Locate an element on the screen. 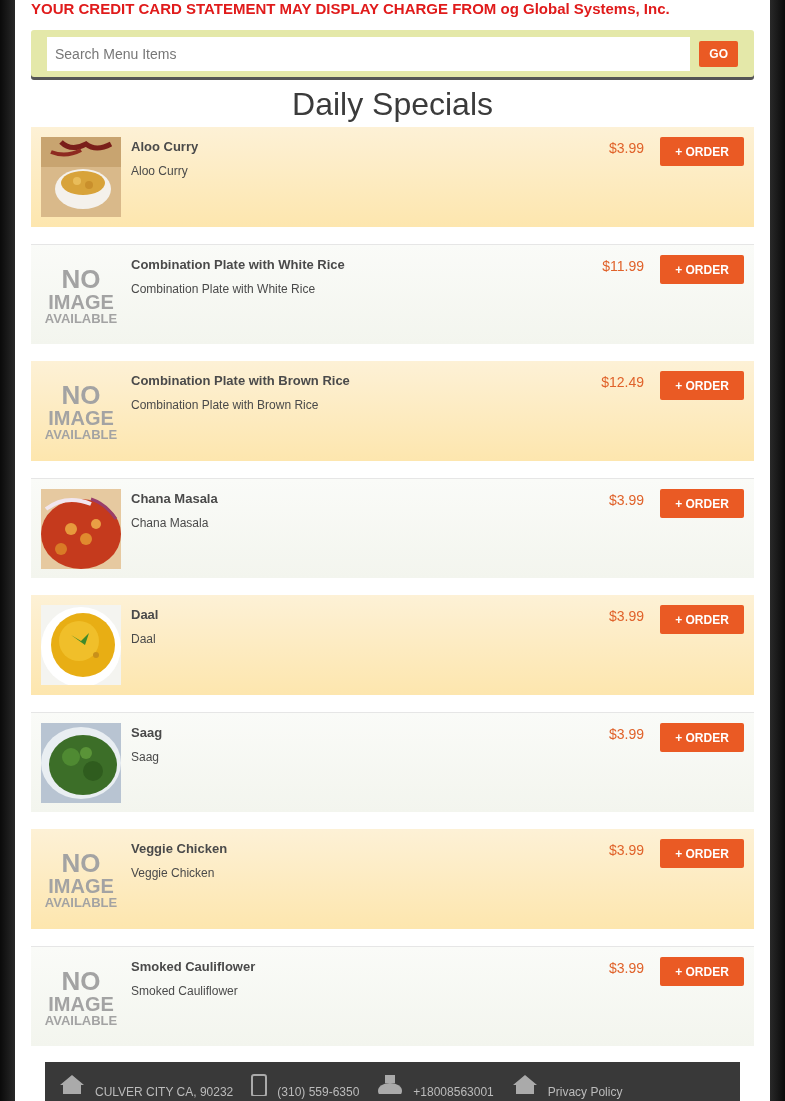 Image resolution: width=785 pixels, height=1101 pixels. item-name: Combination Plate with Brown Rice is located at coordinates (241, 381).